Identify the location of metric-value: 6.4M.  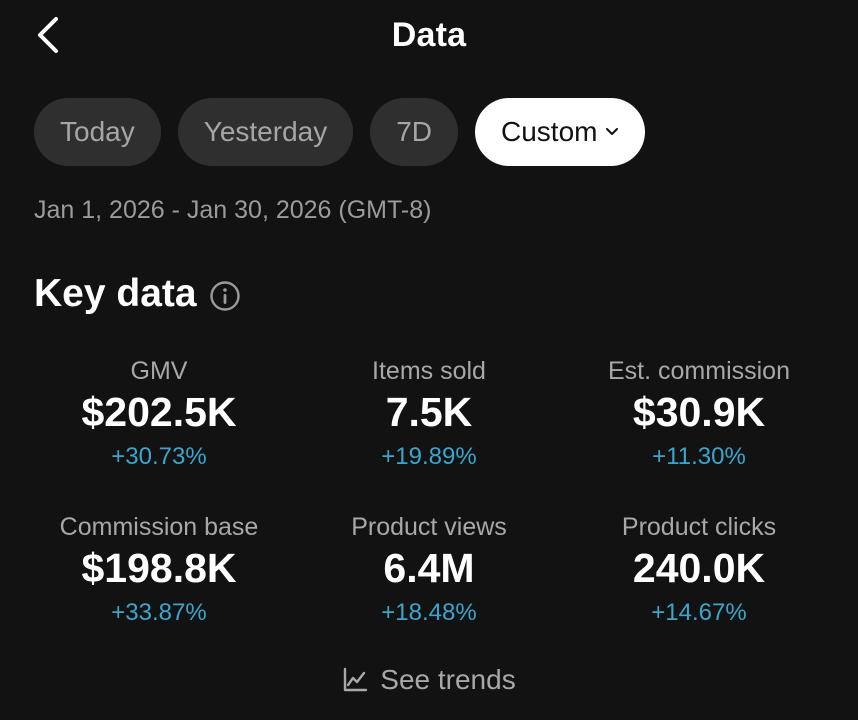
(429, 568).